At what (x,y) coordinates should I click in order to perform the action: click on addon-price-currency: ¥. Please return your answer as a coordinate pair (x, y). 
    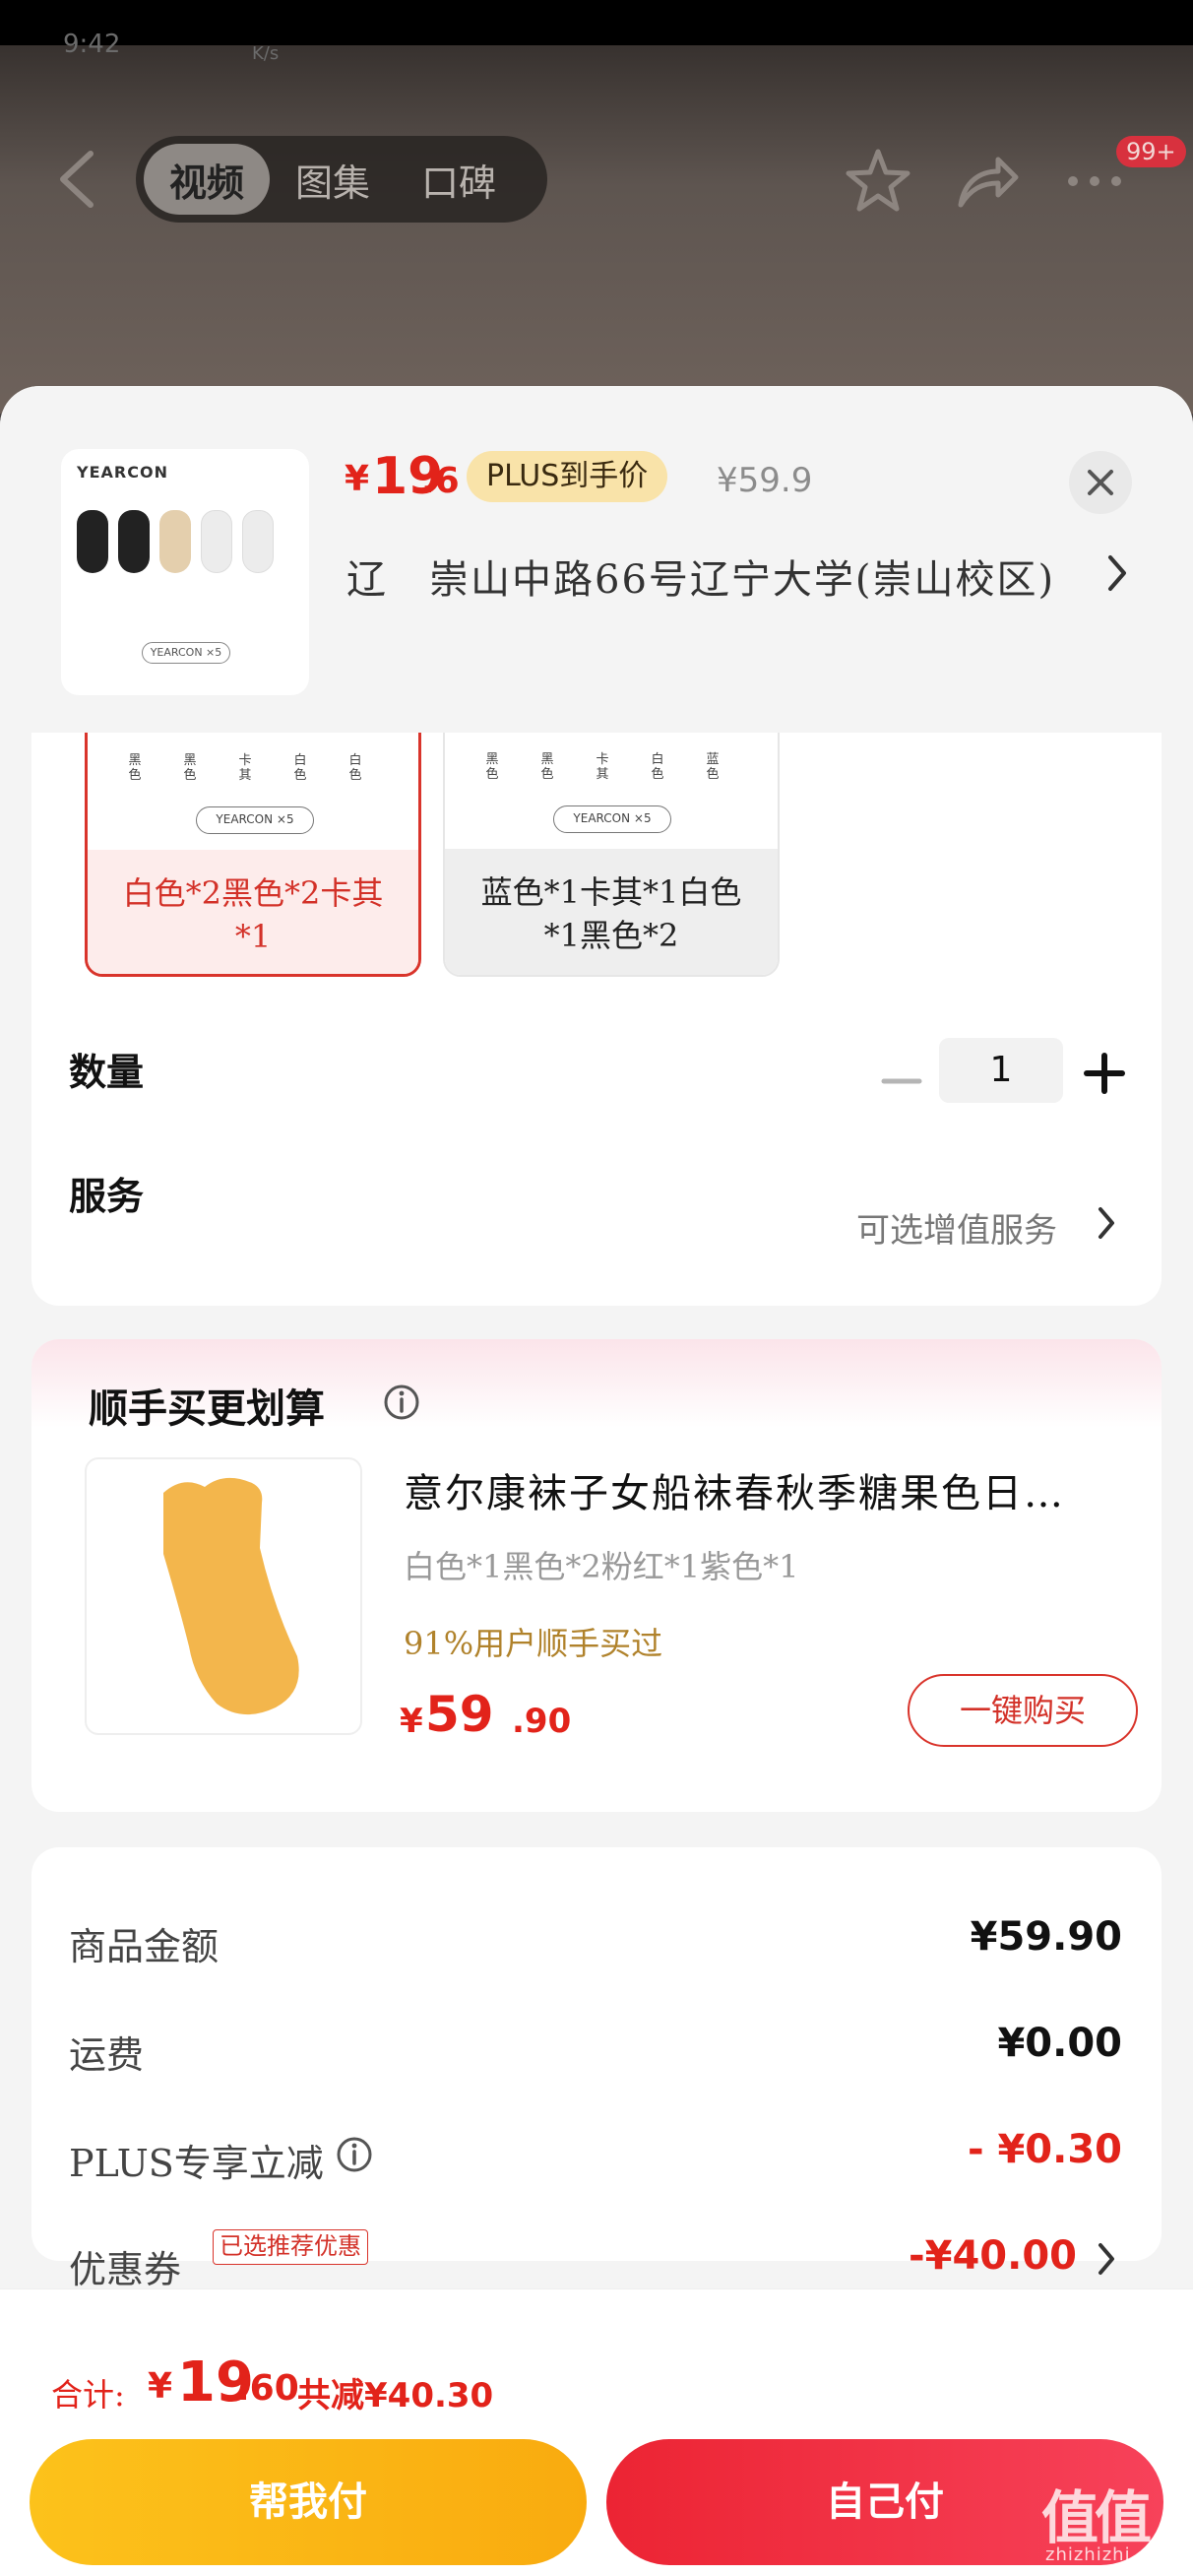
    Looking at the image, I should click on (411, 1721).